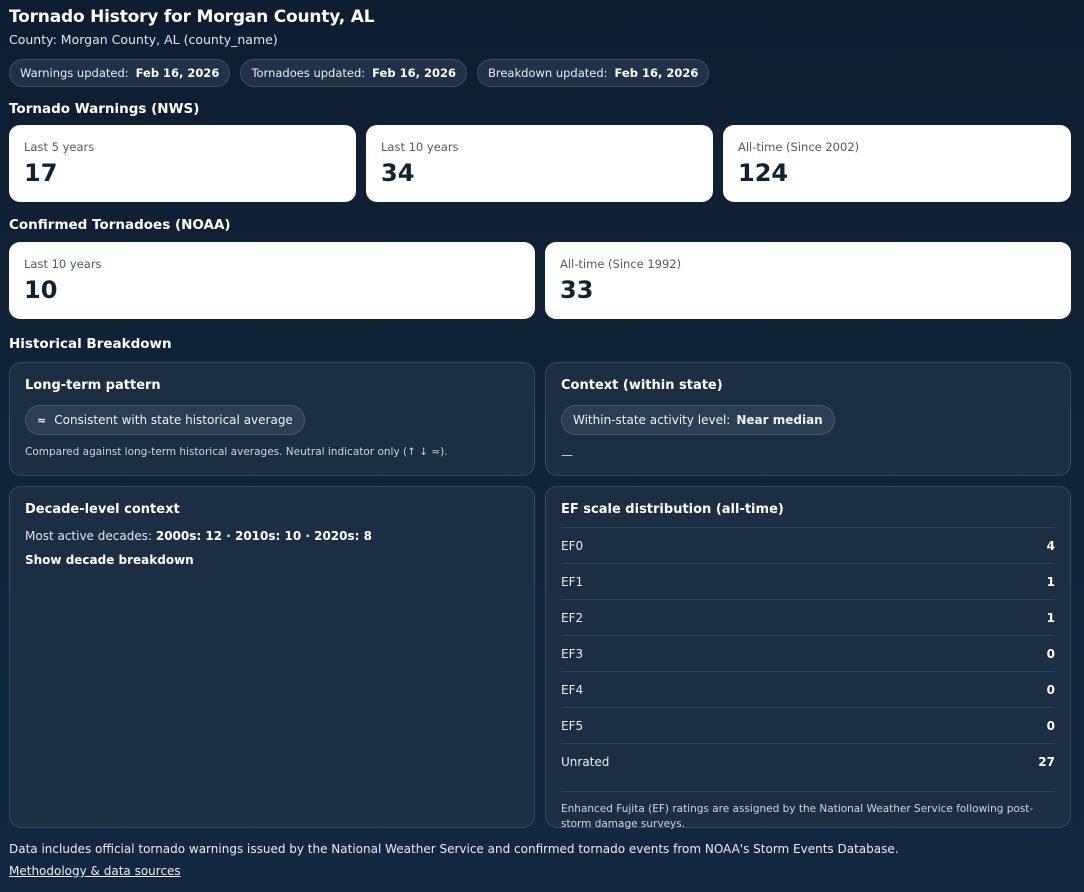  I want to click on ef-row: EF2 1, so click(808, 617).